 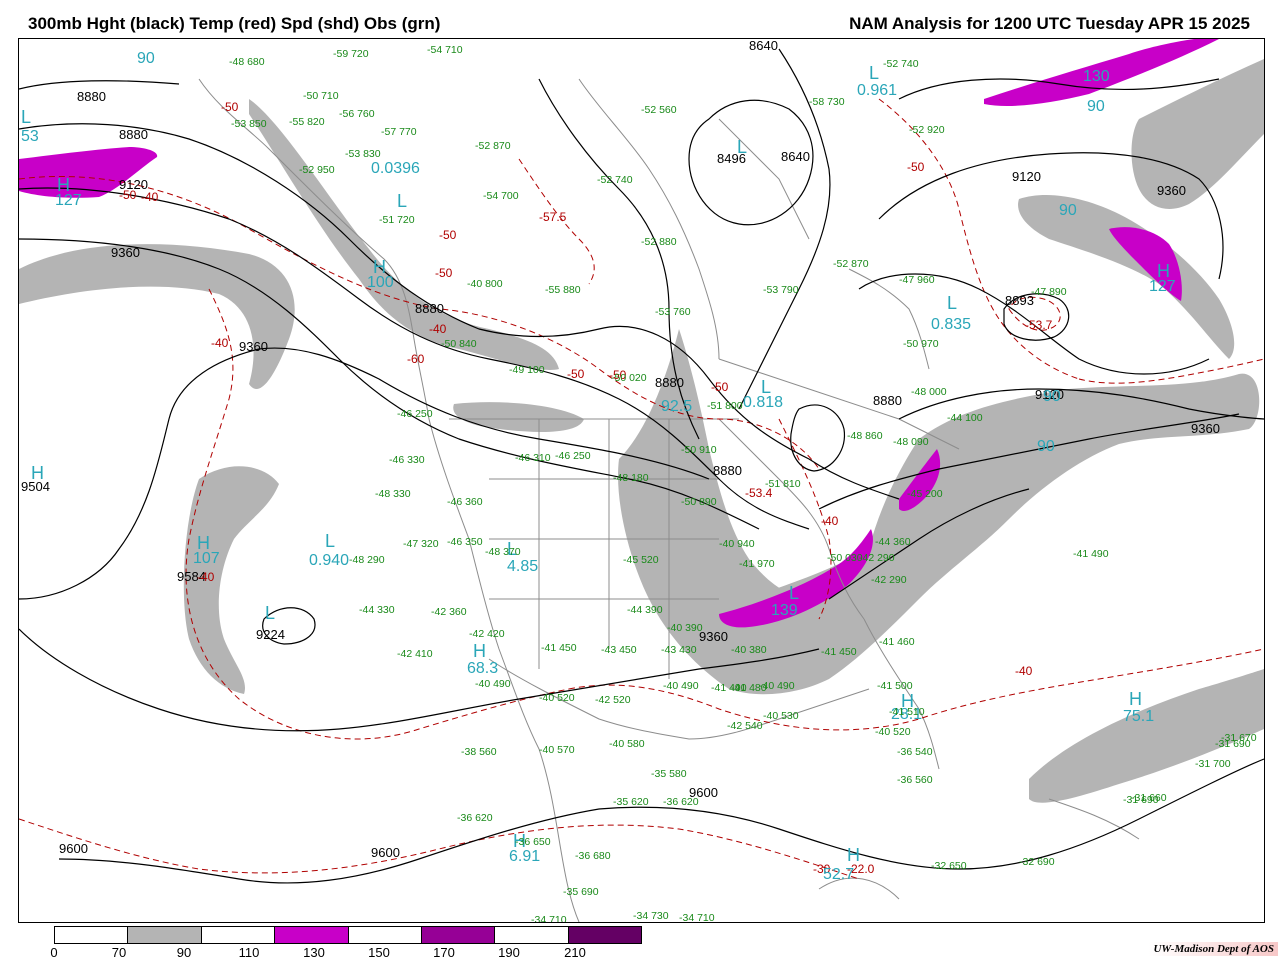 I want to click on temperature-label: -53.7, so click(x=1039, y=325).